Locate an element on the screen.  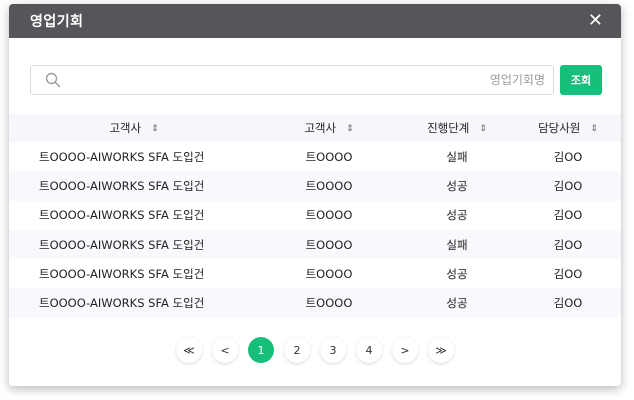
page-button-3: 3 is located at coordinates (333, 350).